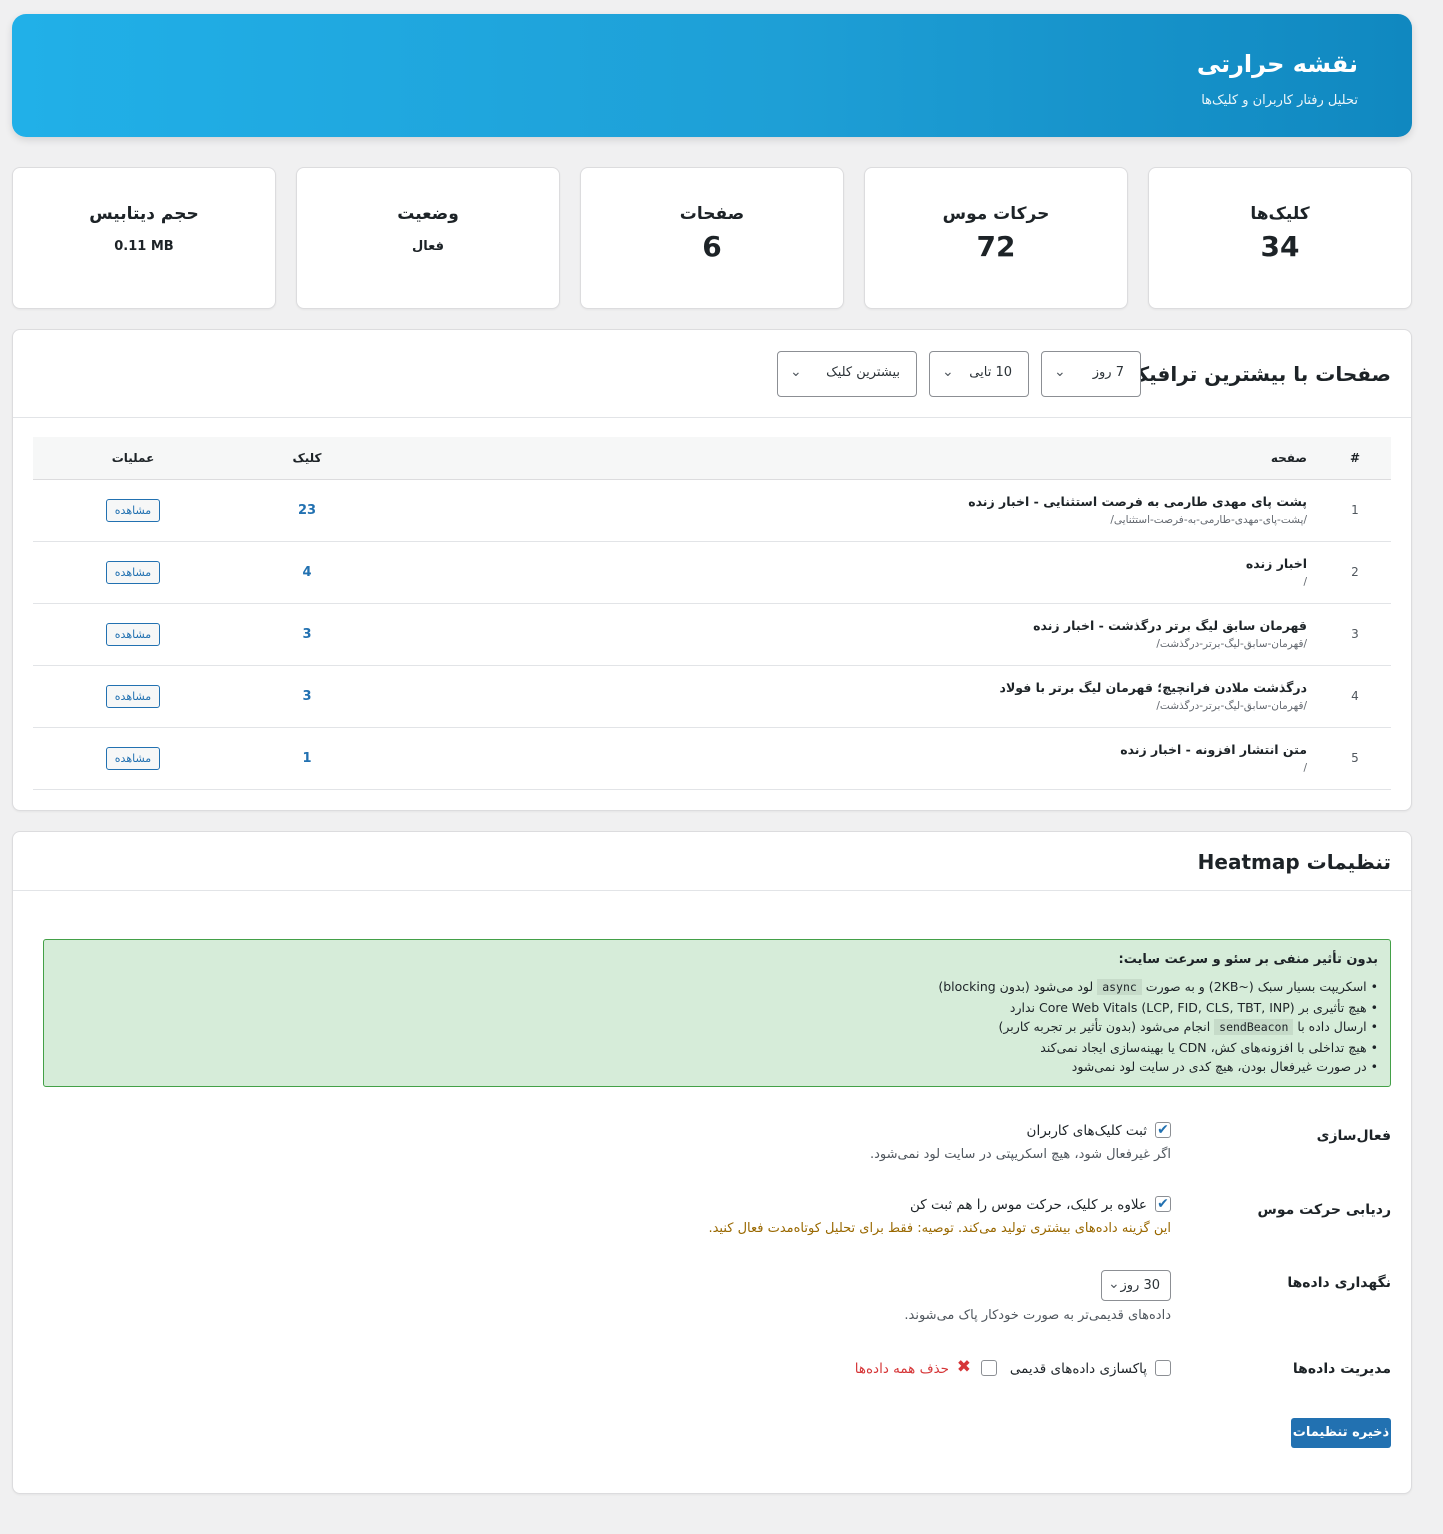 This screenshot has width=1443, height=1534. I want to click on page-url: /پشت-پای-مهدی-طارمی-به-فرصت-استثنایی/, so click(1208, 520).